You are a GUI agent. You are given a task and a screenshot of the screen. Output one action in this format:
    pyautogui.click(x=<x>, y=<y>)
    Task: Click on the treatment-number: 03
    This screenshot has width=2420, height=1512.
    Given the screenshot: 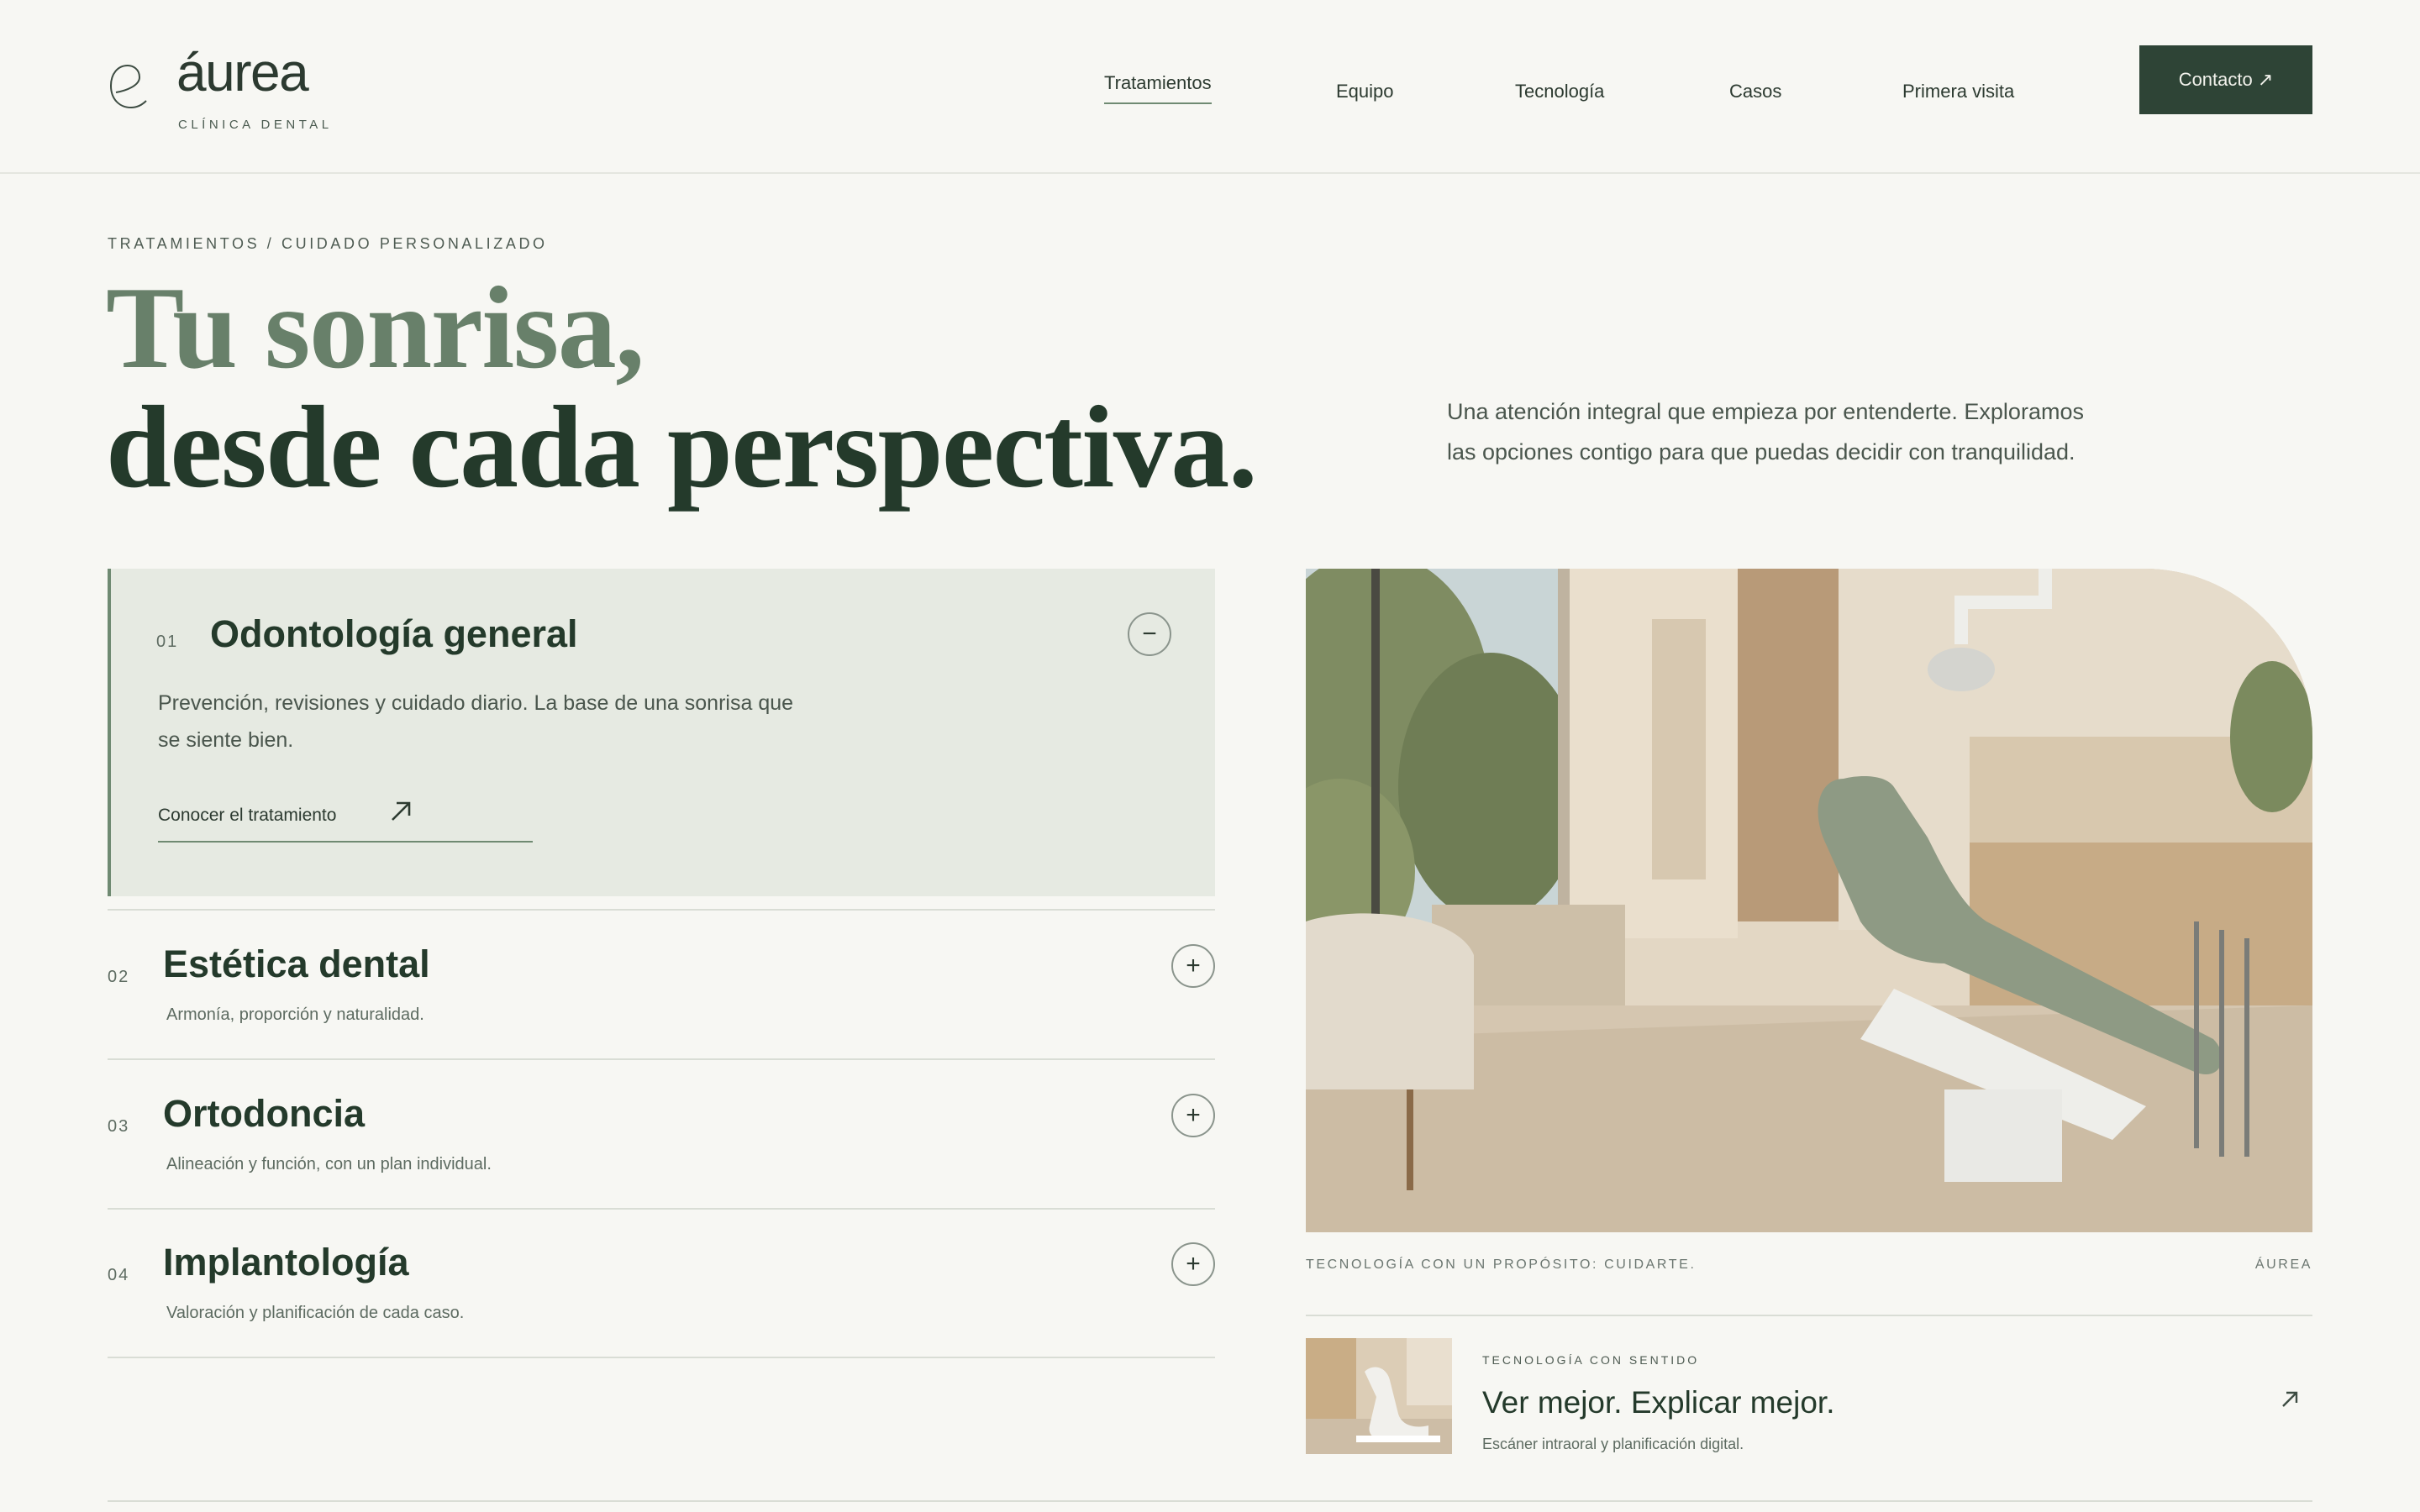 What is the action you would take?
    pyautogui.click(x=119, y=1126)
    